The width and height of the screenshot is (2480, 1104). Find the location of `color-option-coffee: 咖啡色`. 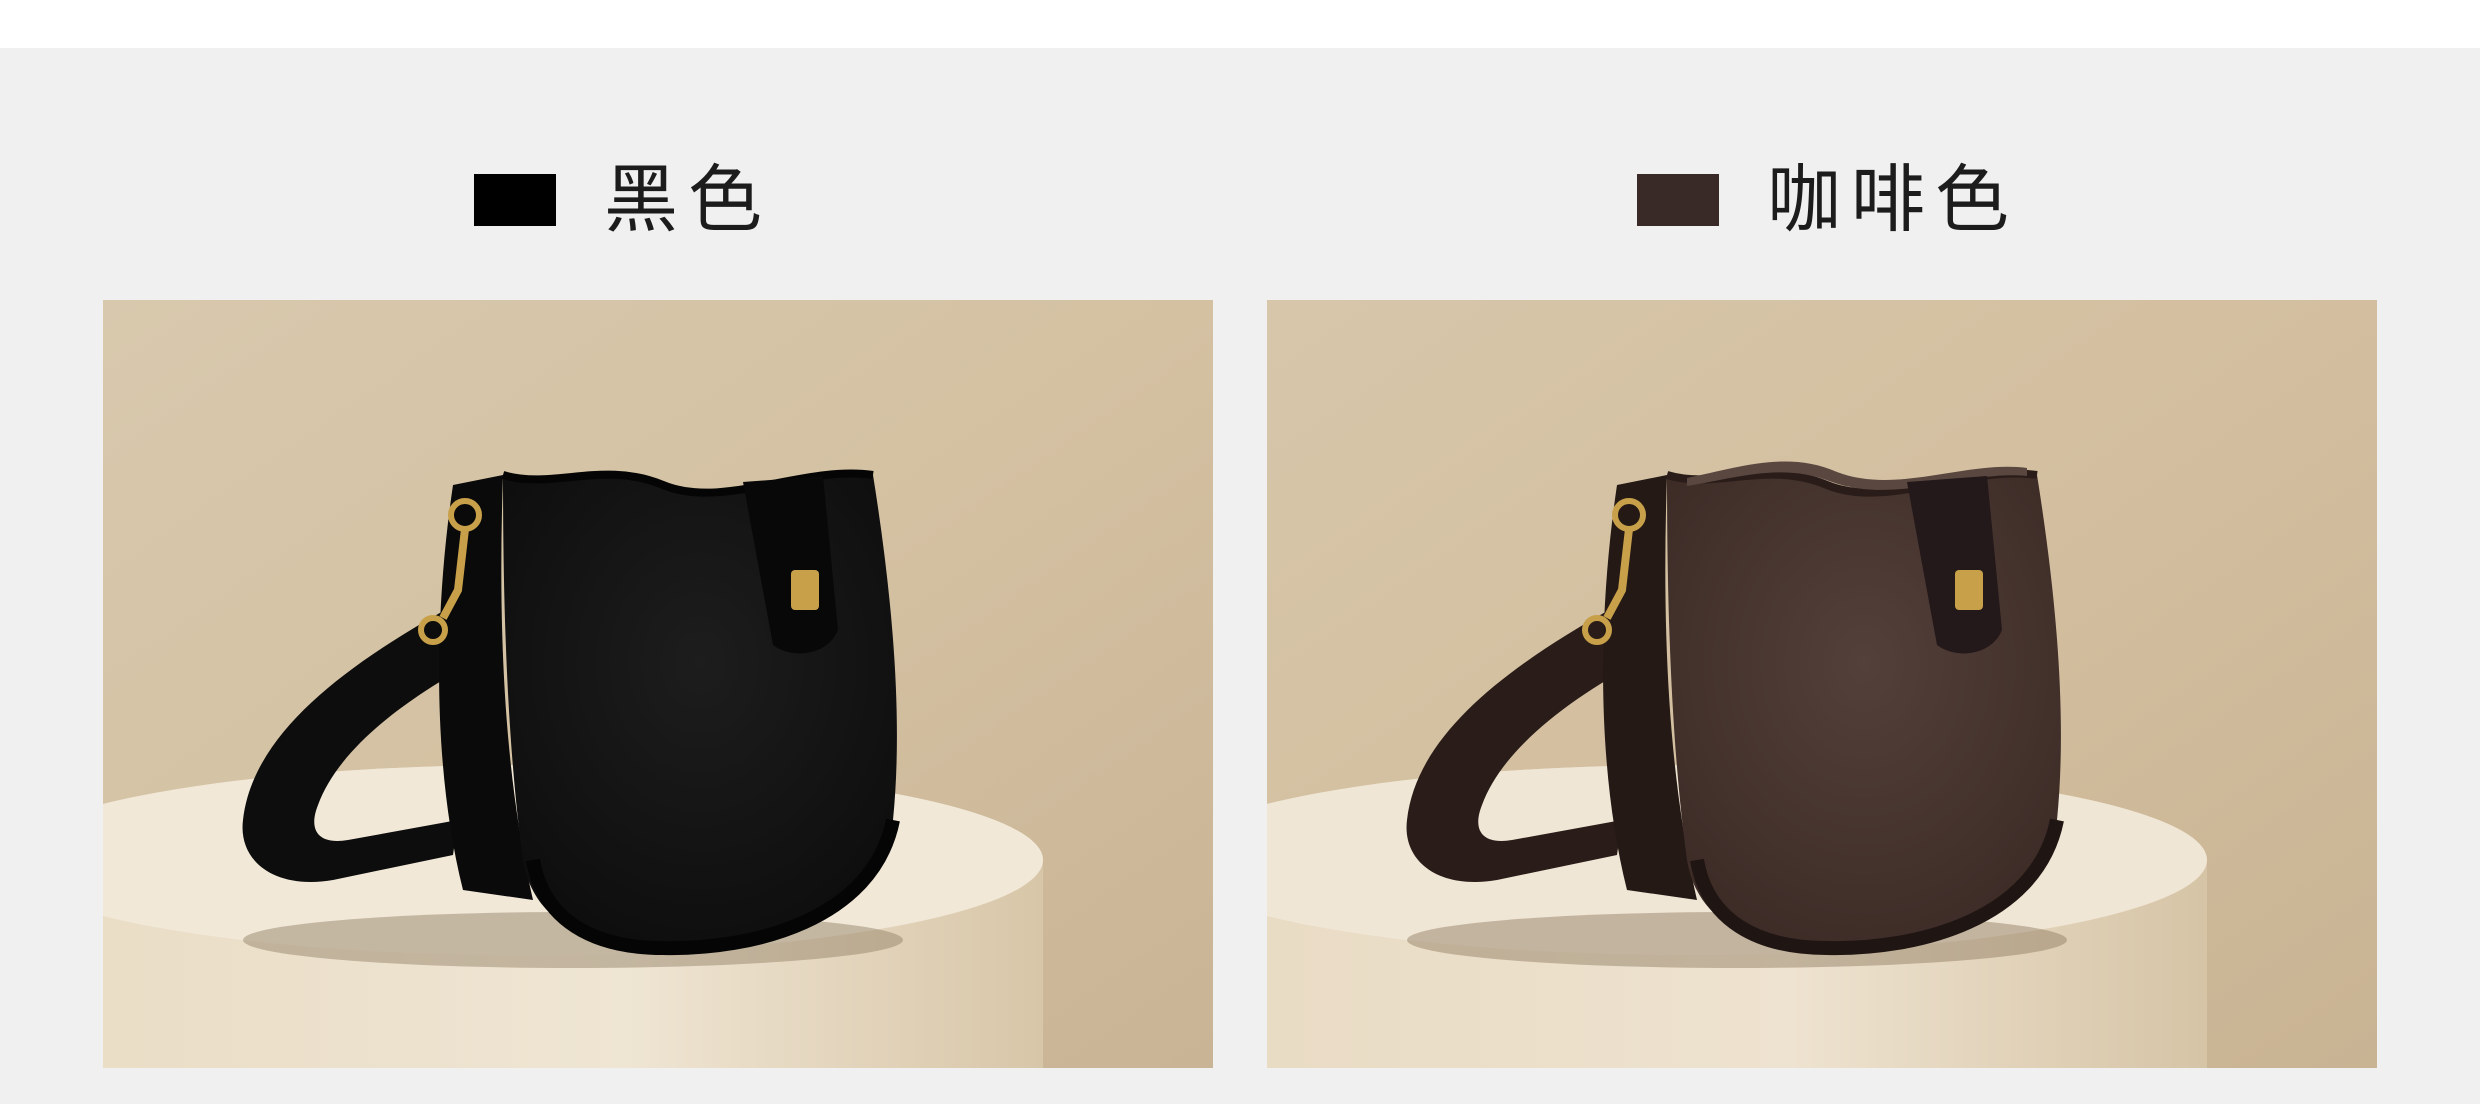

color-option-coffee: 咖啡色 is located at coordinates (1828, 200).